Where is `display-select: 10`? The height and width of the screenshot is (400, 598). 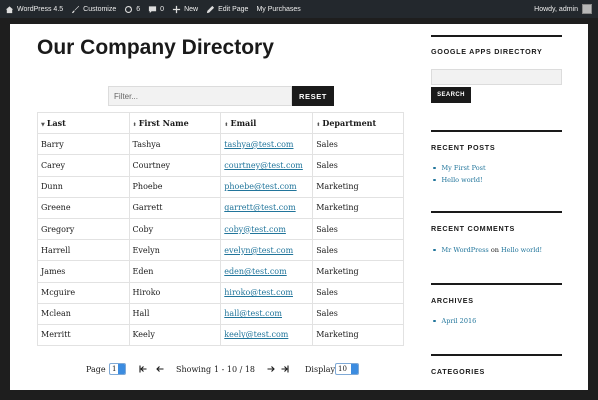 display-select: 10 is located at coordinates (347, 369).